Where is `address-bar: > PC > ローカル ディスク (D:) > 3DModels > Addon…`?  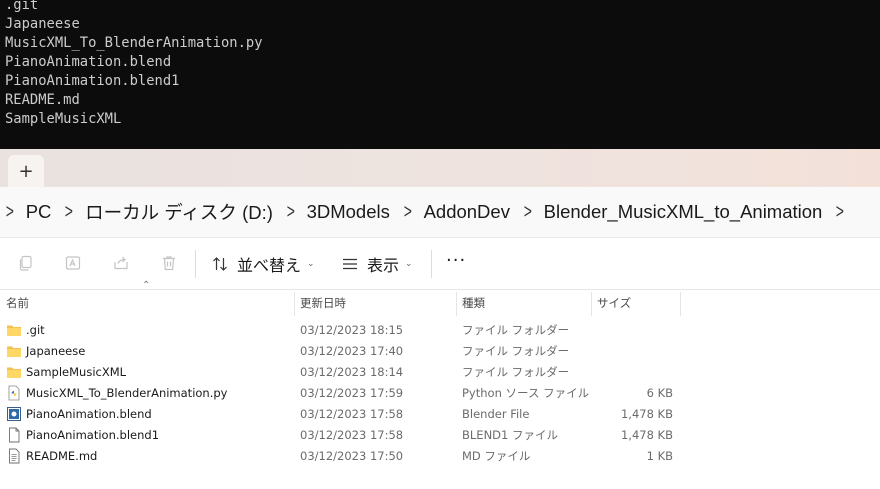
address-bar: > PC > ローカル ディスク (D:) > 3DModels > Addon… is located at coordinates (440, 212).